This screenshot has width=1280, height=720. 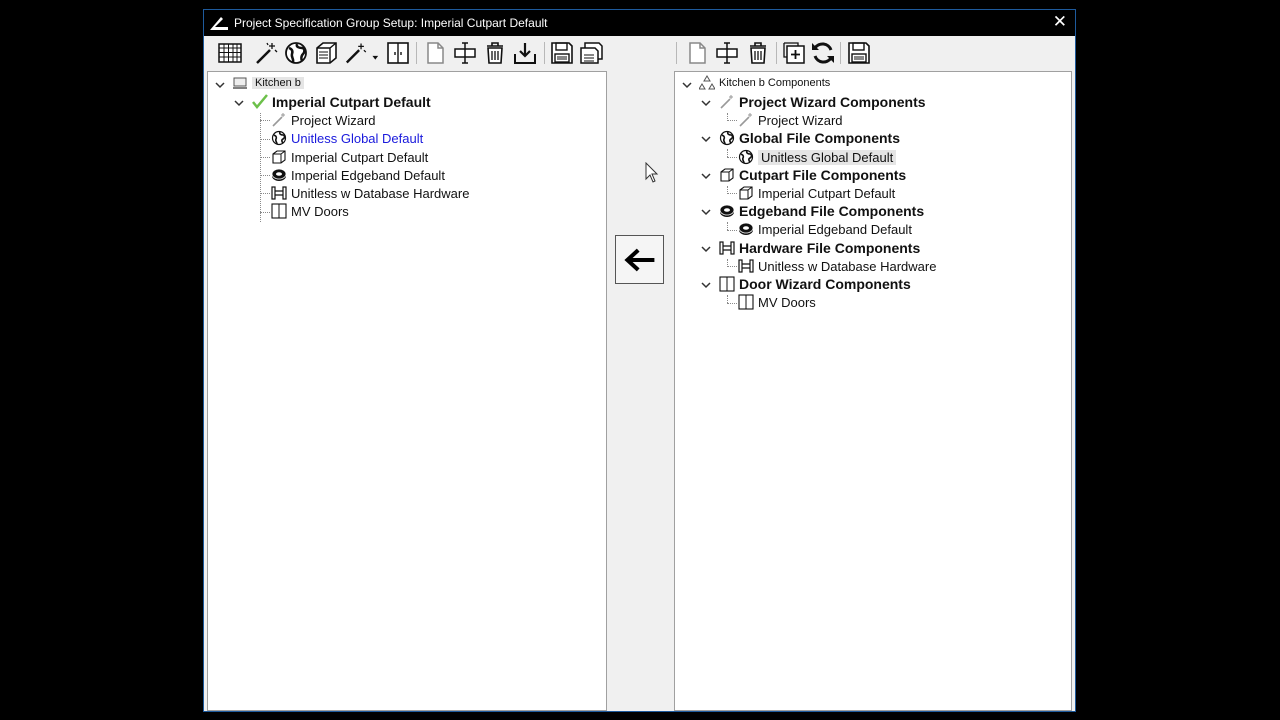 What do you see at coordinates (707, 83) in the screenshot?
I see `components-icon` at bounding box center [707, 83].